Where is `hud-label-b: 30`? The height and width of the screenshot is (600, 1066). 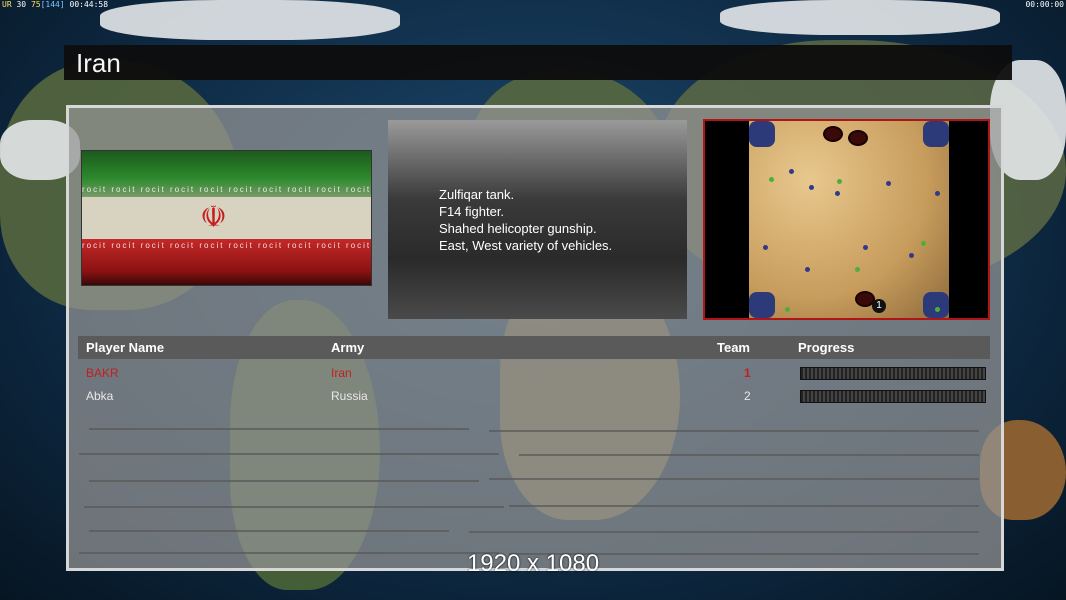 hud-label-b: 30 is located at coordinates (21, 4).